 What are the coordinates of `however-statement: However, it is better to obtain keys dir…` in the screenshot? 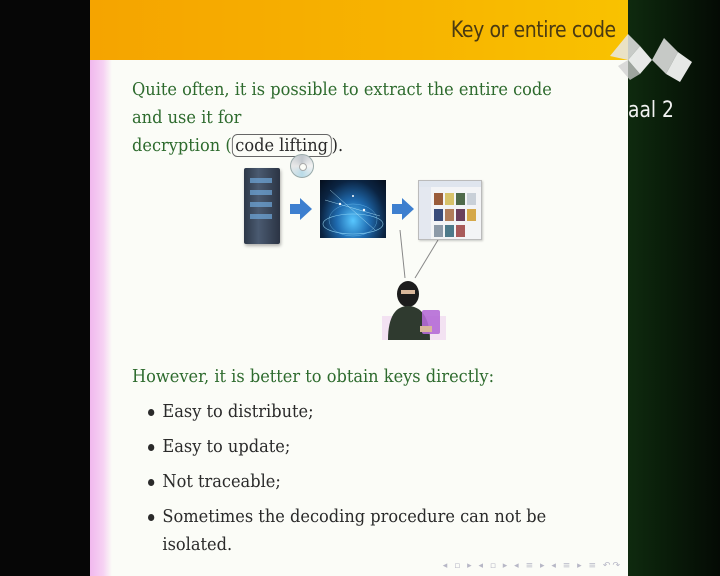 It's located at (313, 376).